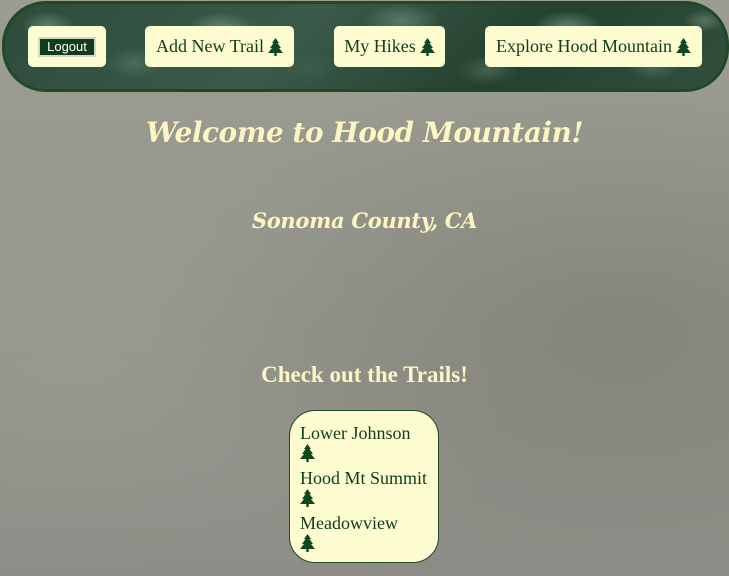 The width and height of the screenshot is (729, 576). I want to click on trail-name: Meadowview, so click(349, 523).